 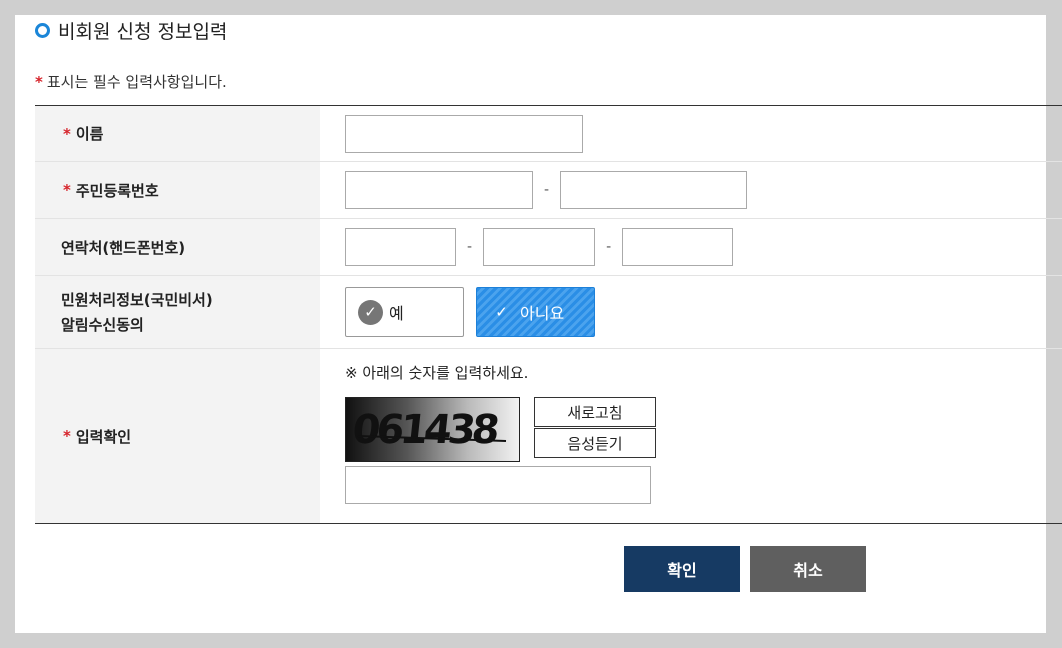 What do you see at coordinates (437, 373) in the screenshot?
I see `captcha-instruction: ※ 아래의 숫자를 입력하세요.` at bounding box center [437, 373].